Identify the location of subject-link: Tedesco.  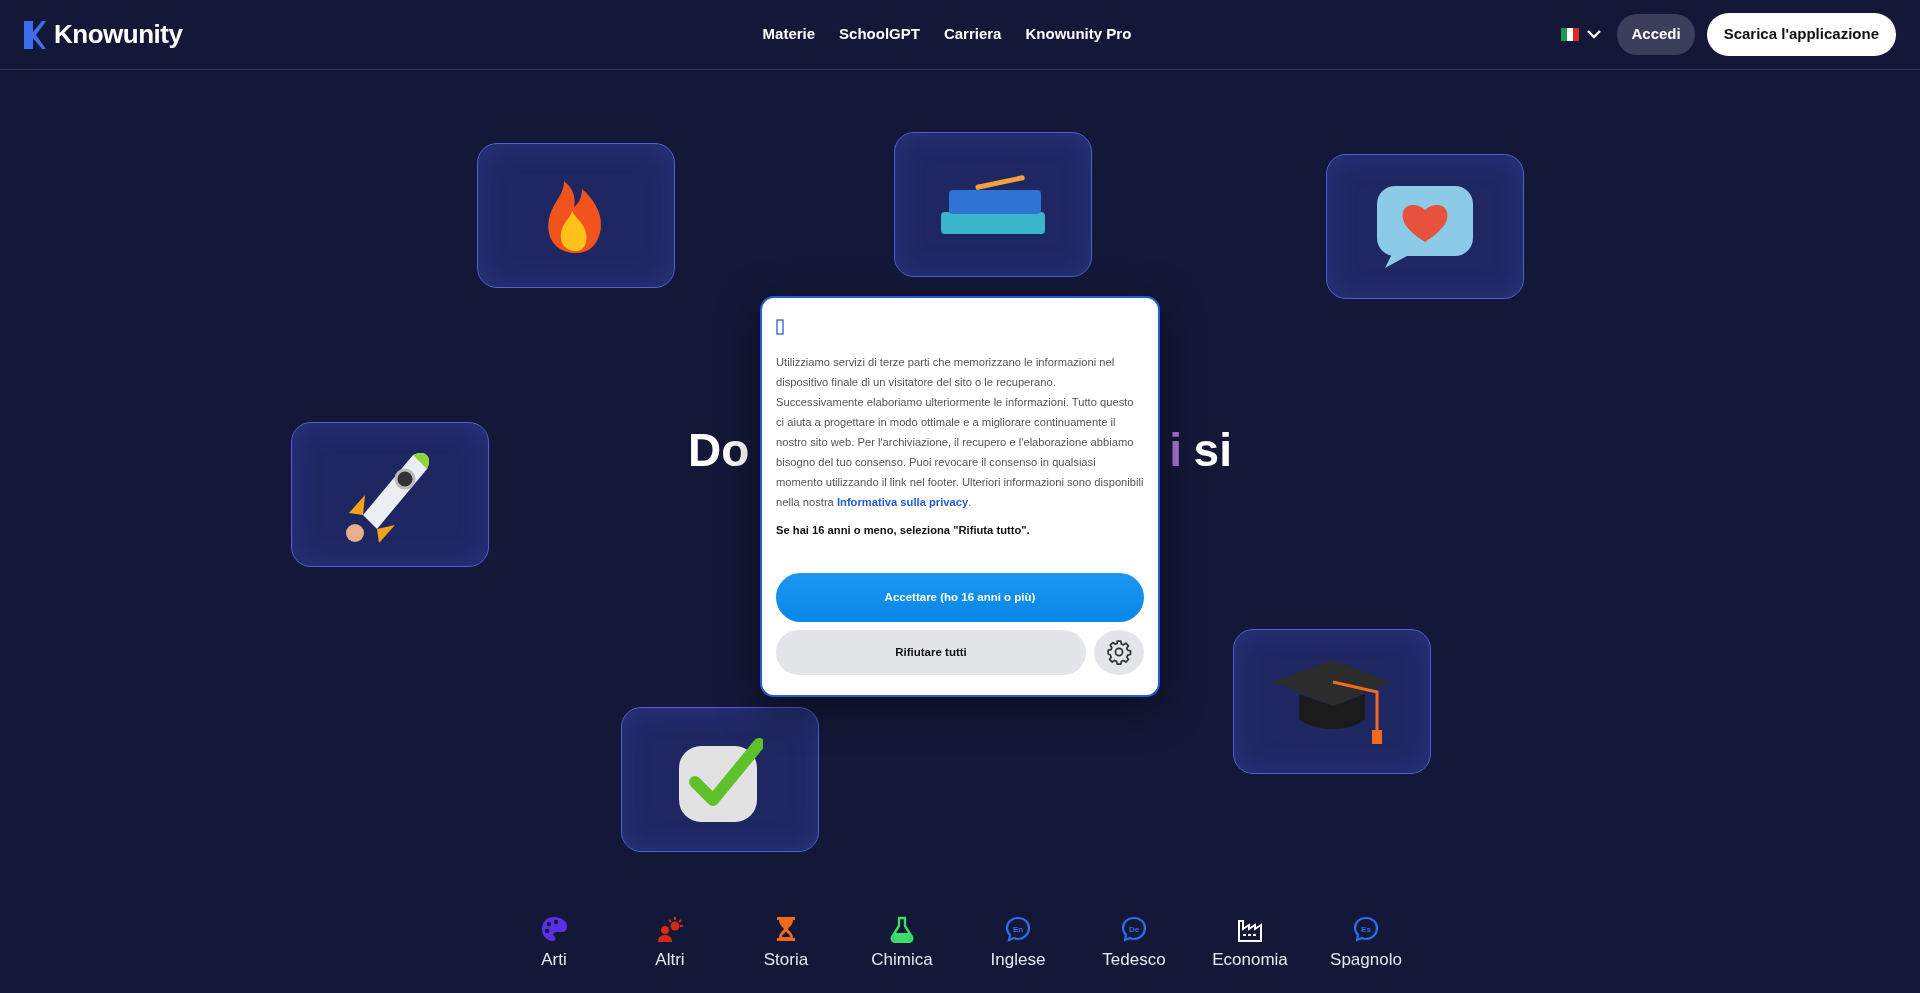
(1134, 960).